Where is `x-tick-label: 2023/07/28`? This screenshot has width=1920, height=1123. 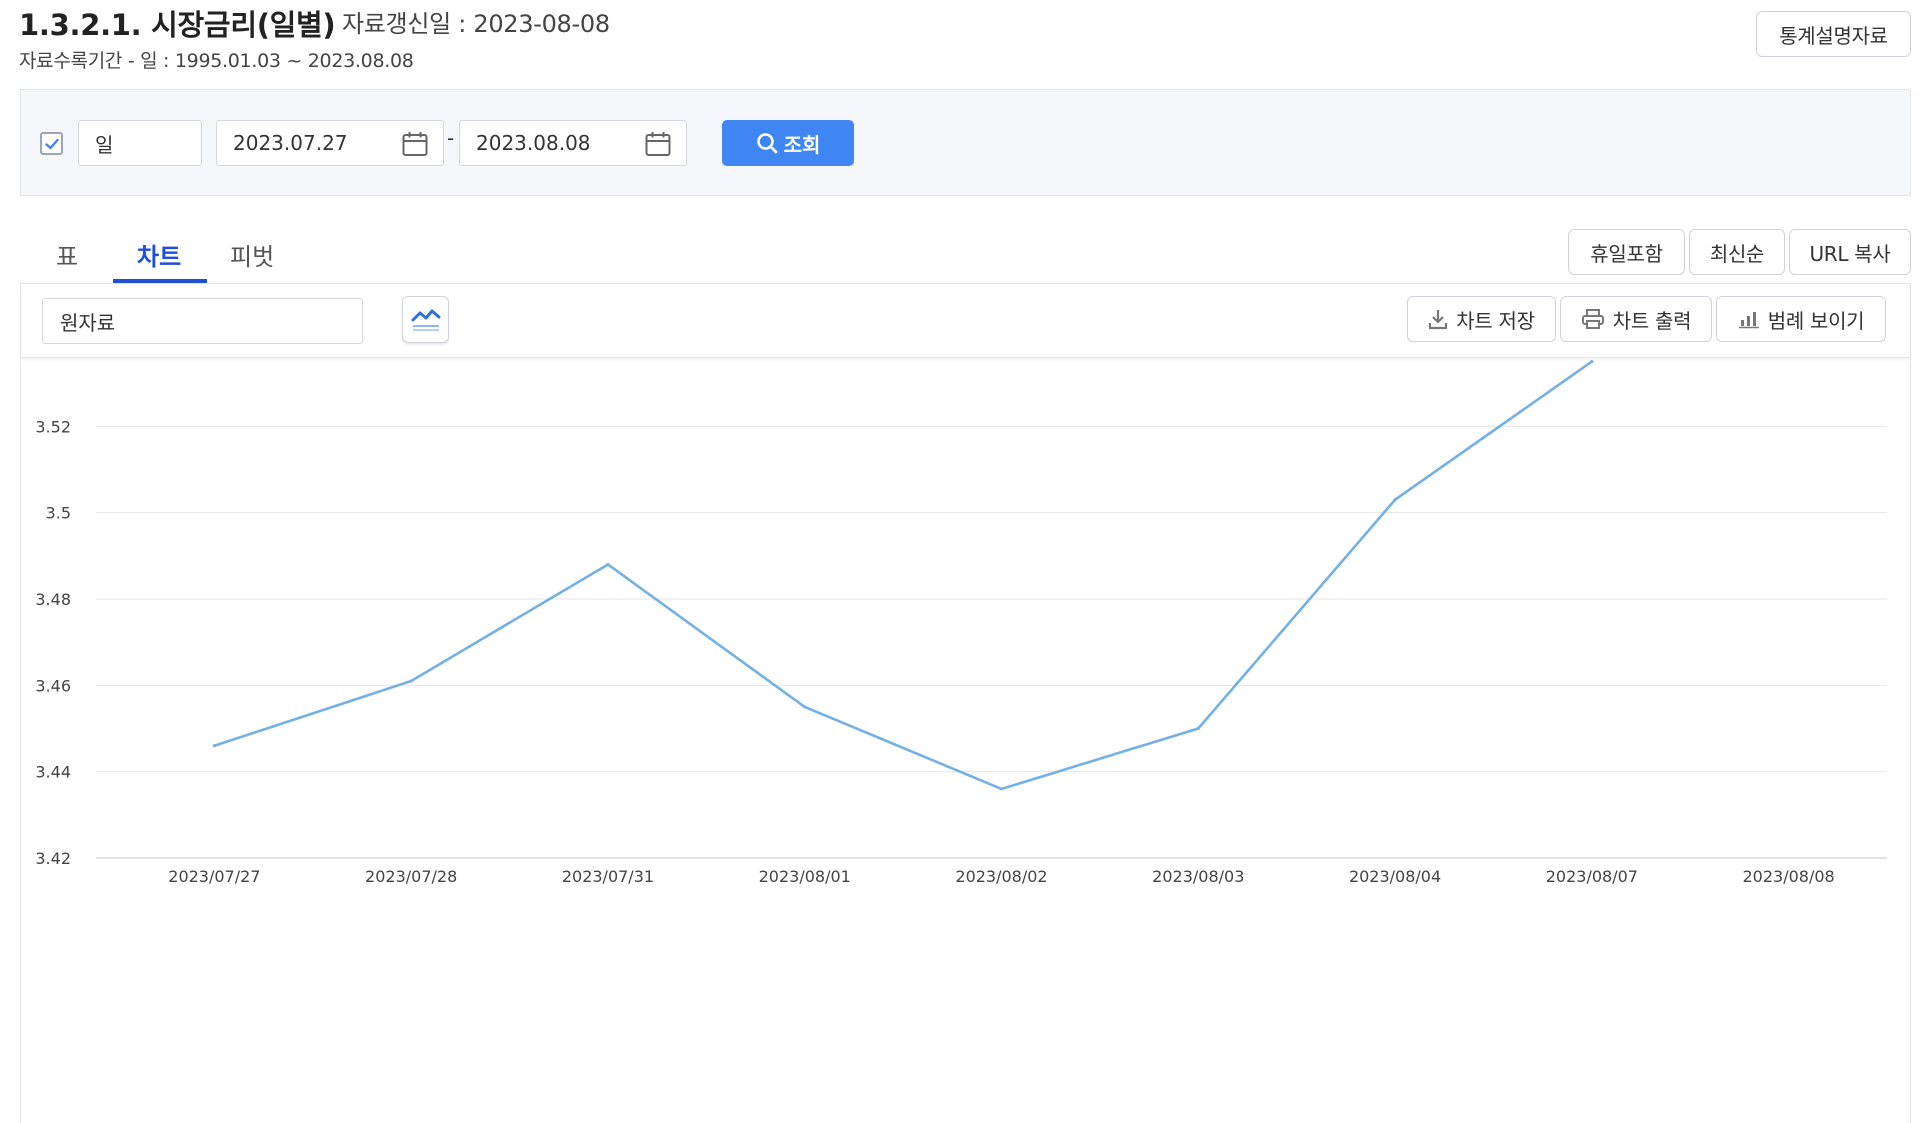 x-tick-label: 2023/07/28 is located at coordinates (411, 876).